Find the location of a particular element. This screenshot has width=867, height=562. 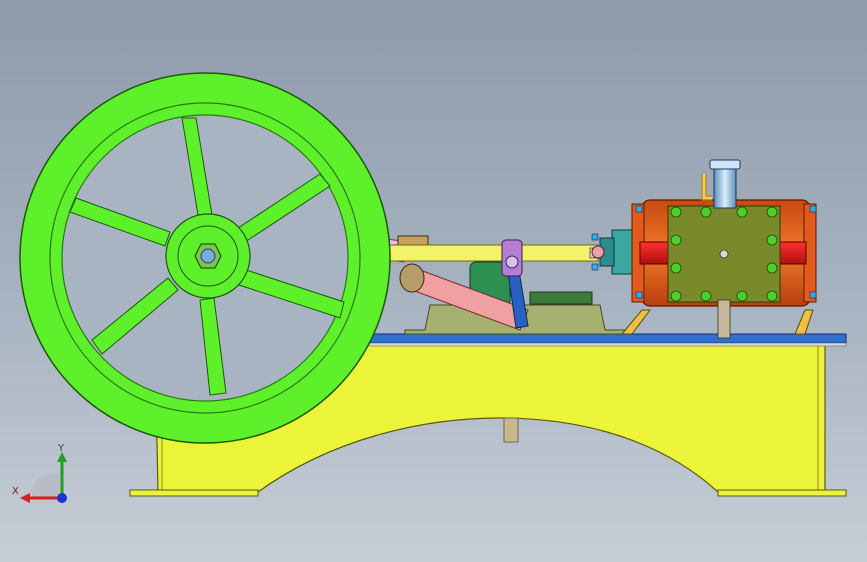

valve-chest is located at coordinates (724, 254).